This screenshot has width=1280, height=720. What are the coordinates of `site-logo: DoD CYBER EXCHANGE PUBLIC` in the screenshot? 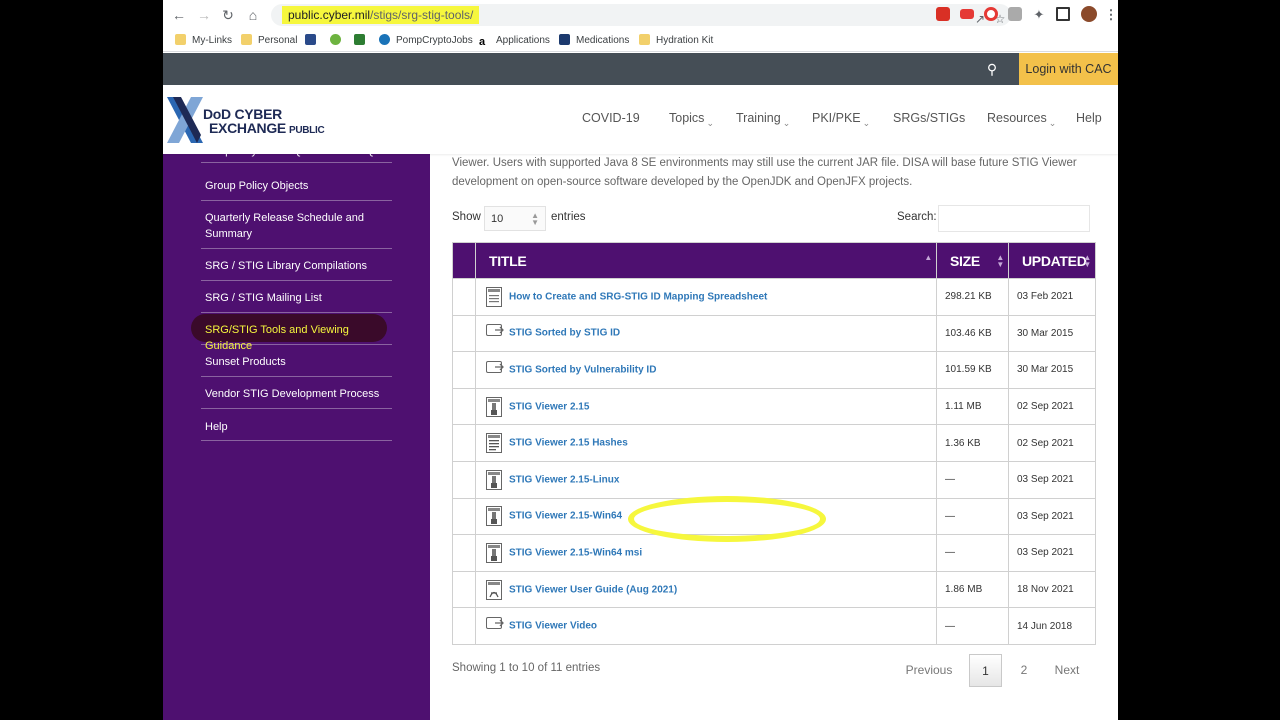 It's located at (250, 120).